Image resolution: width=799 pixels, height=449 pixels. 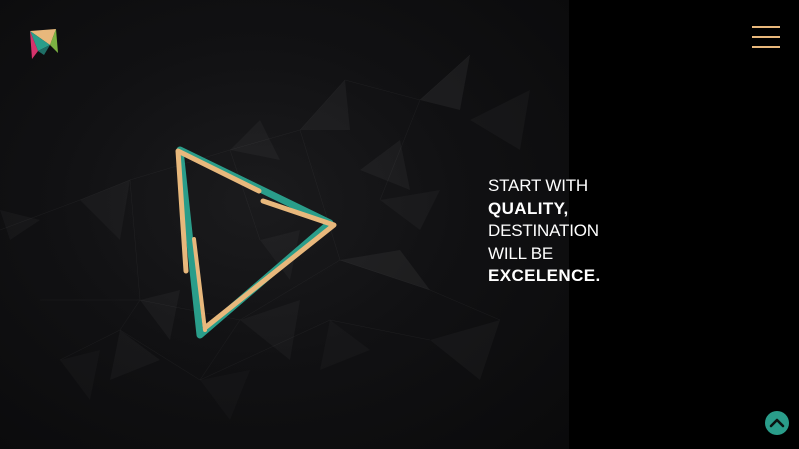 What do you see at coordinates (528, 208) in the screenshot?
I see `headline-line-2: QUALITY,` at bounding box center [528, 208].